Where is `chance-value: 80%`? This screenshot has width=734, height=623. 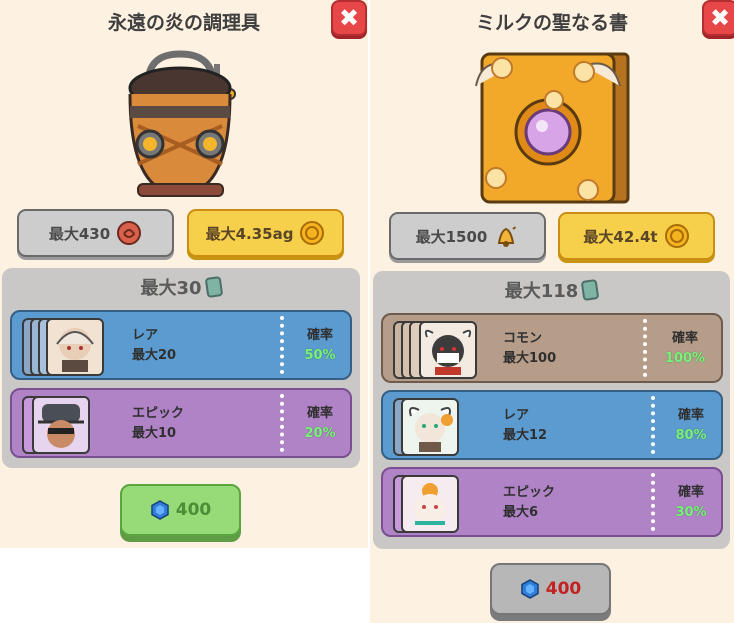 chance-value: 80% is located at coordinates (691, 435).